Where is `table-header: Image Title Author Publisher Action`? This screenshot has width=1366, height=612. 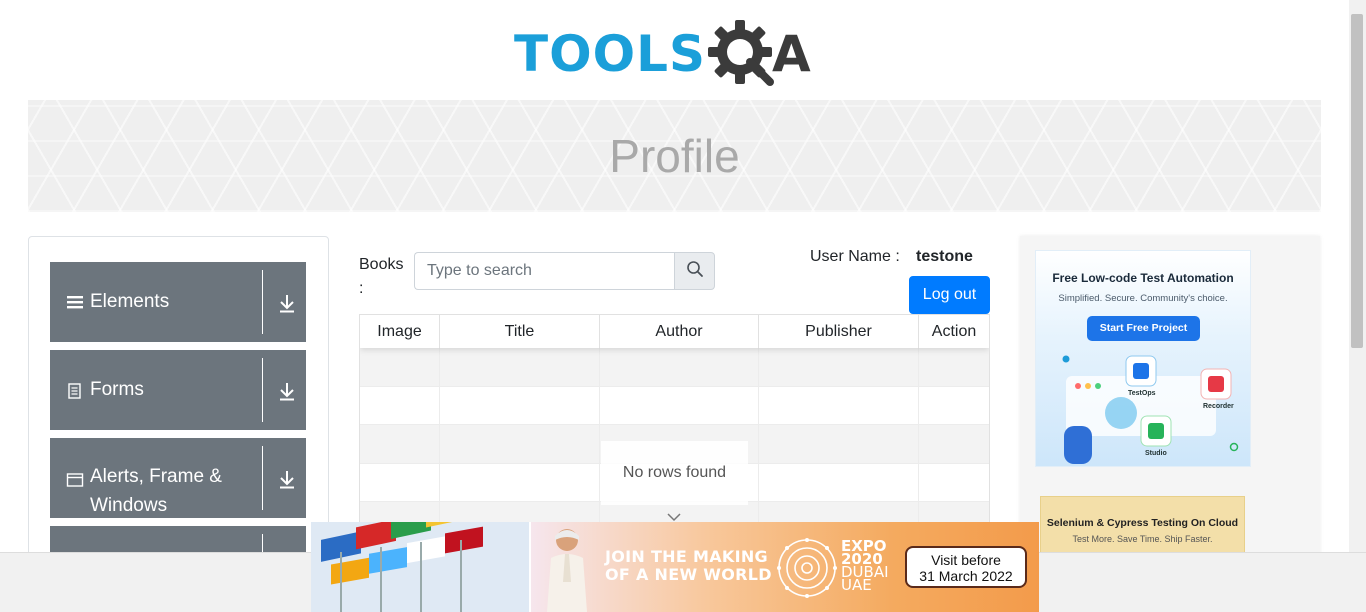
table-header: Image Title Author Publisher Action is located at coordinates (674, 331).